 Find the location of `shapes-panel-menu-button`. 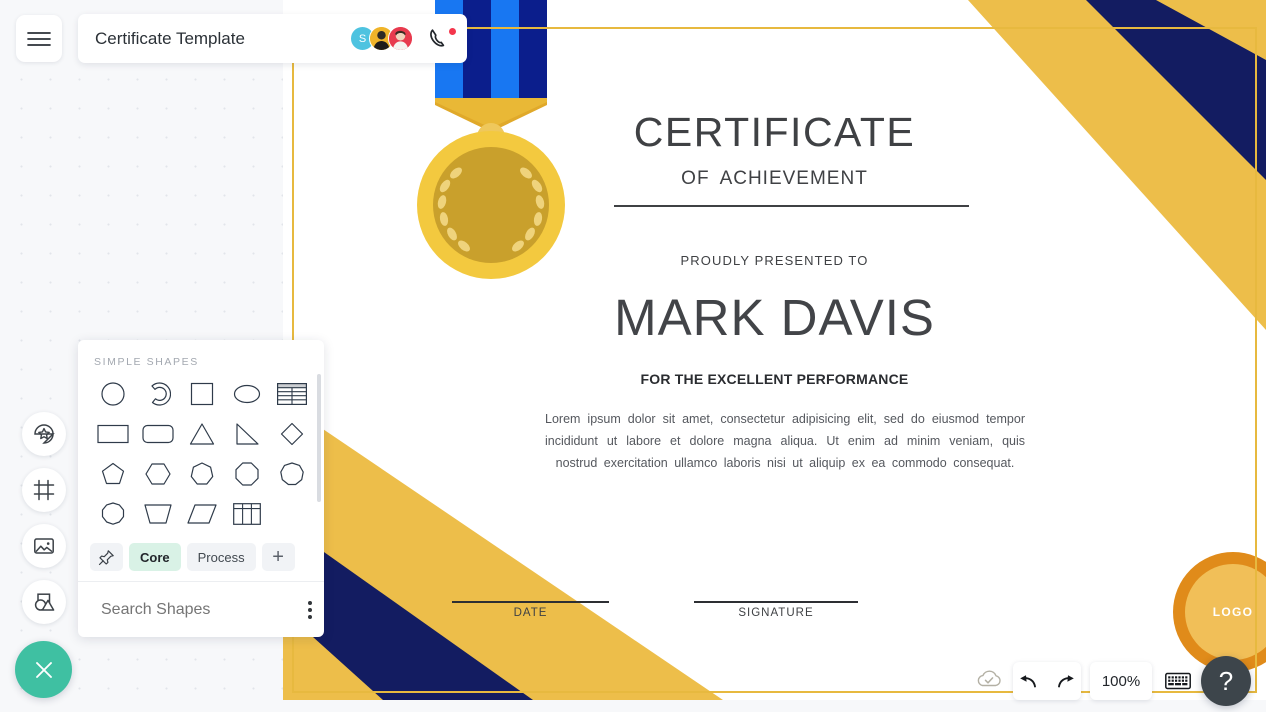

shapes-panel-menu-button is located at coordinates (310, 609).